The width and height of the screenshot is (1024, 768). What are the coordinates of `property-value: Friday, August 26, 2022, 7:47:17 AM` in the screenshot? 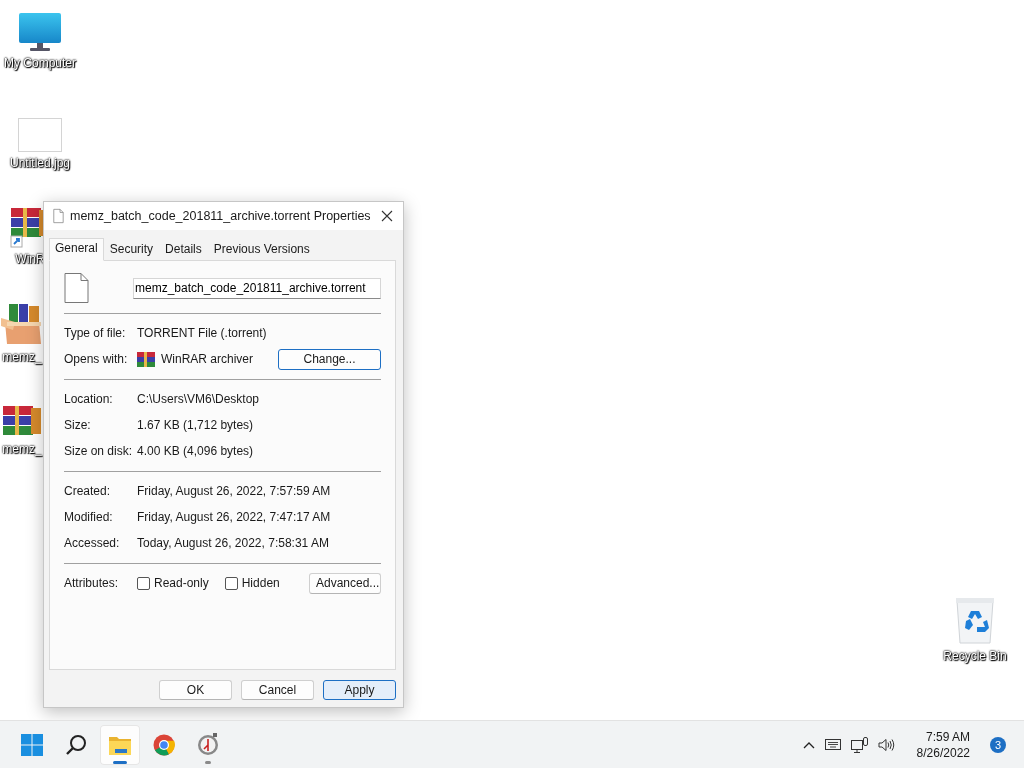 It's located at (234, 517).